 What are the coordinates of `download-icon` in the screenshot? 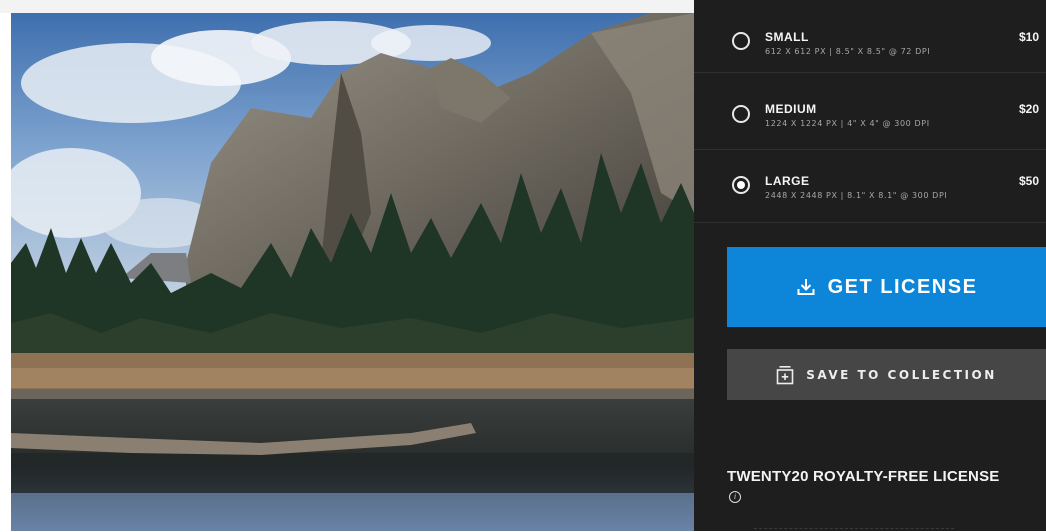 It's located at (806, 287).